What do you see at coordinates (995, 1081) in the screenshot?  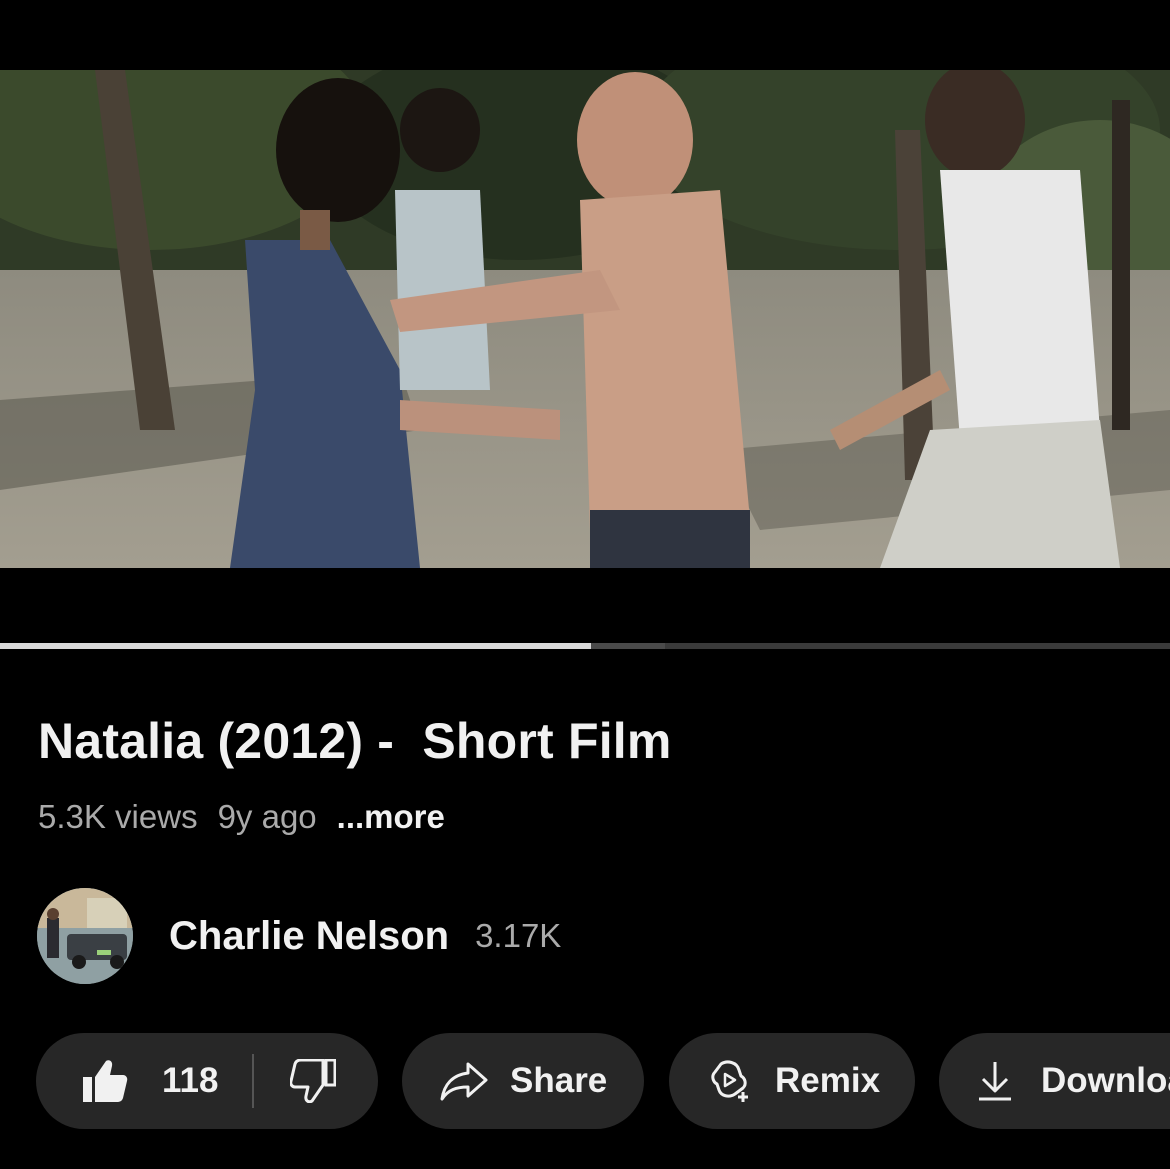 I see `download-icon` at bounding box center [995, 1081].